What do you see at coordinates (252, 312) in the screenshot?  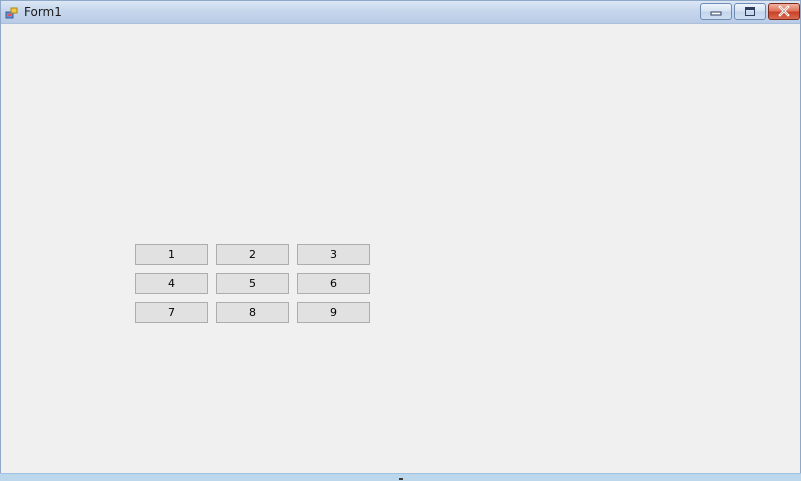 I see `button-8: 8` at bounding box center [252, 312].